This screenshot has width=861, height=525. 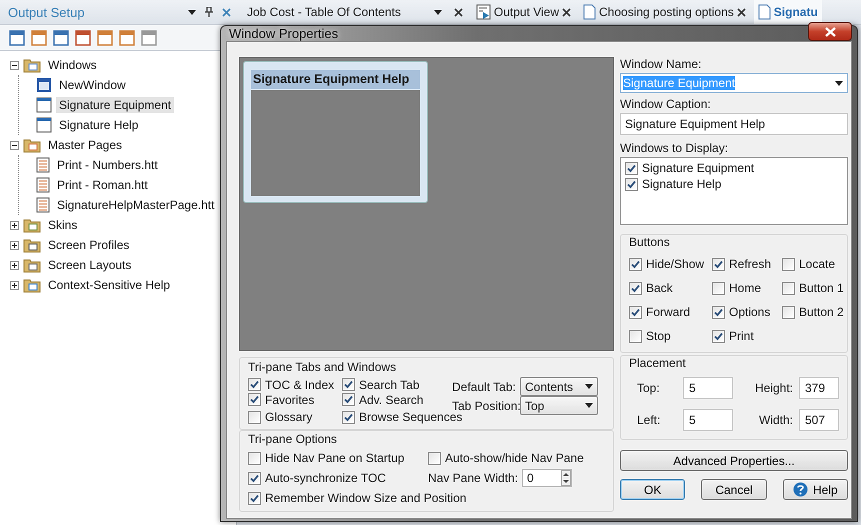 What do you see at coordinates (92, 85) in the screenshot?
I see `tree-item: NewWindow` at bounding box center [92, 85].